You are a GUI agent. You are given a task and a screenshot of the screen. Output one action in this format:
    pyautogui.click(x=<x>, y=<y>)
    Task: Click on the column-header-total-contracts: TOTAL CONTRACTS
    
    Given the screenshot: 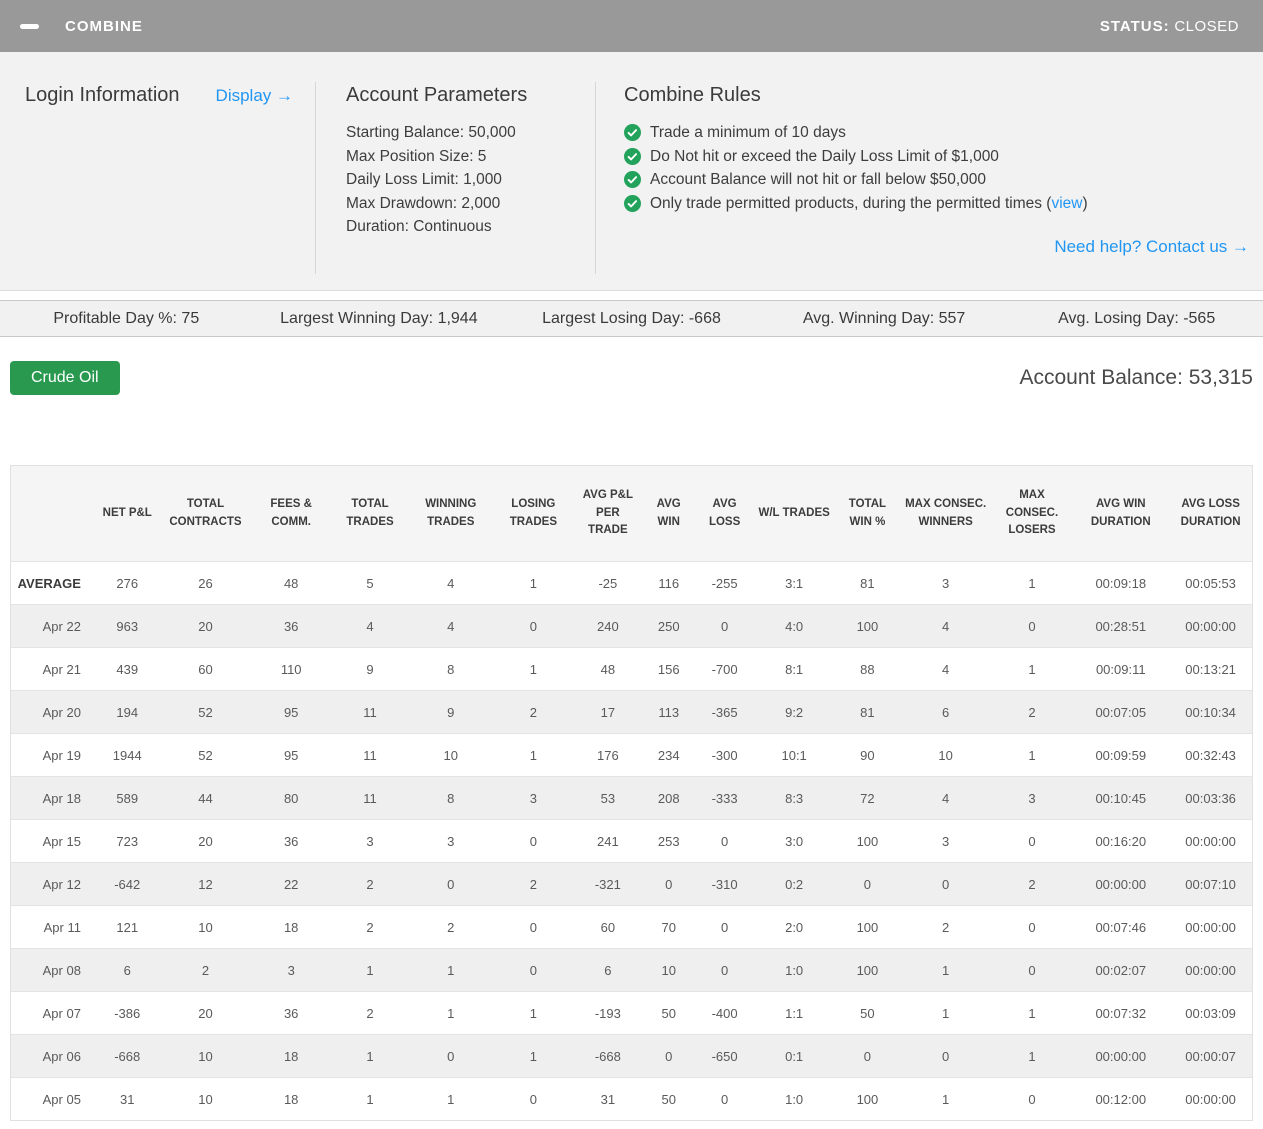 What is the action you would take?
    pyautogui.click(x=205, y=513)
    